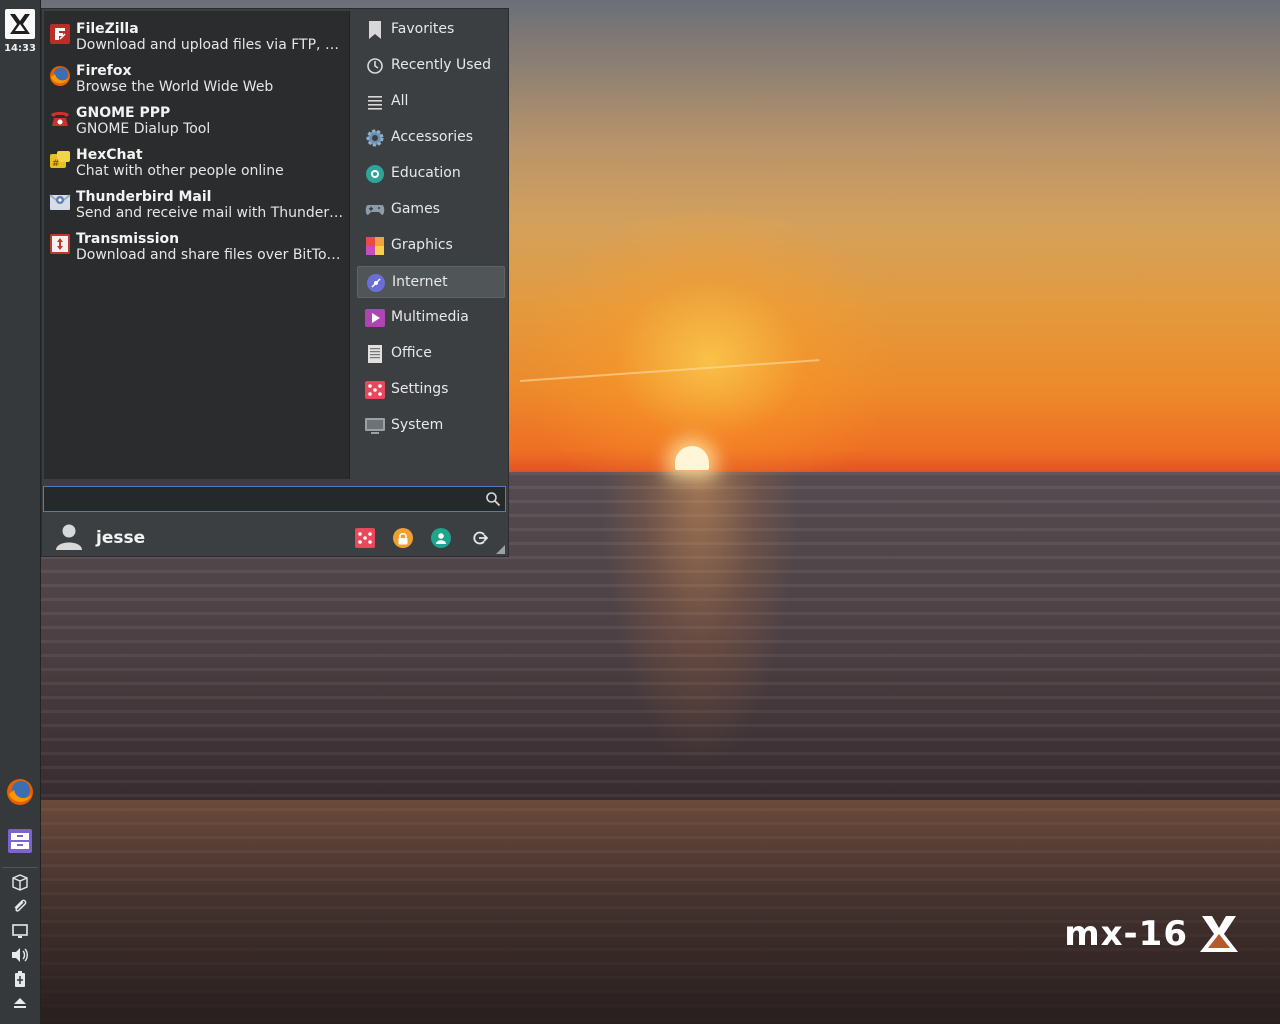  Describe the element at coordinates (375, 246) in the screenshot. I see `palette-icon` at that location.